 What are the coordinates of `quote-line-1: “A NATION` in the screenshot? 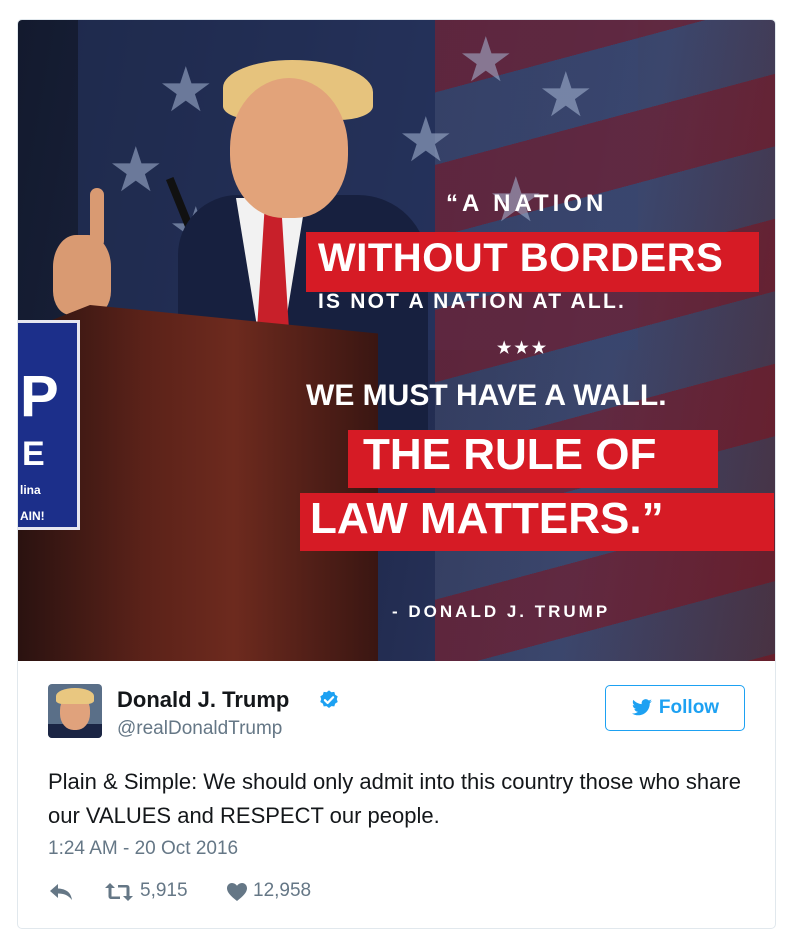 It's located at (527, 203).